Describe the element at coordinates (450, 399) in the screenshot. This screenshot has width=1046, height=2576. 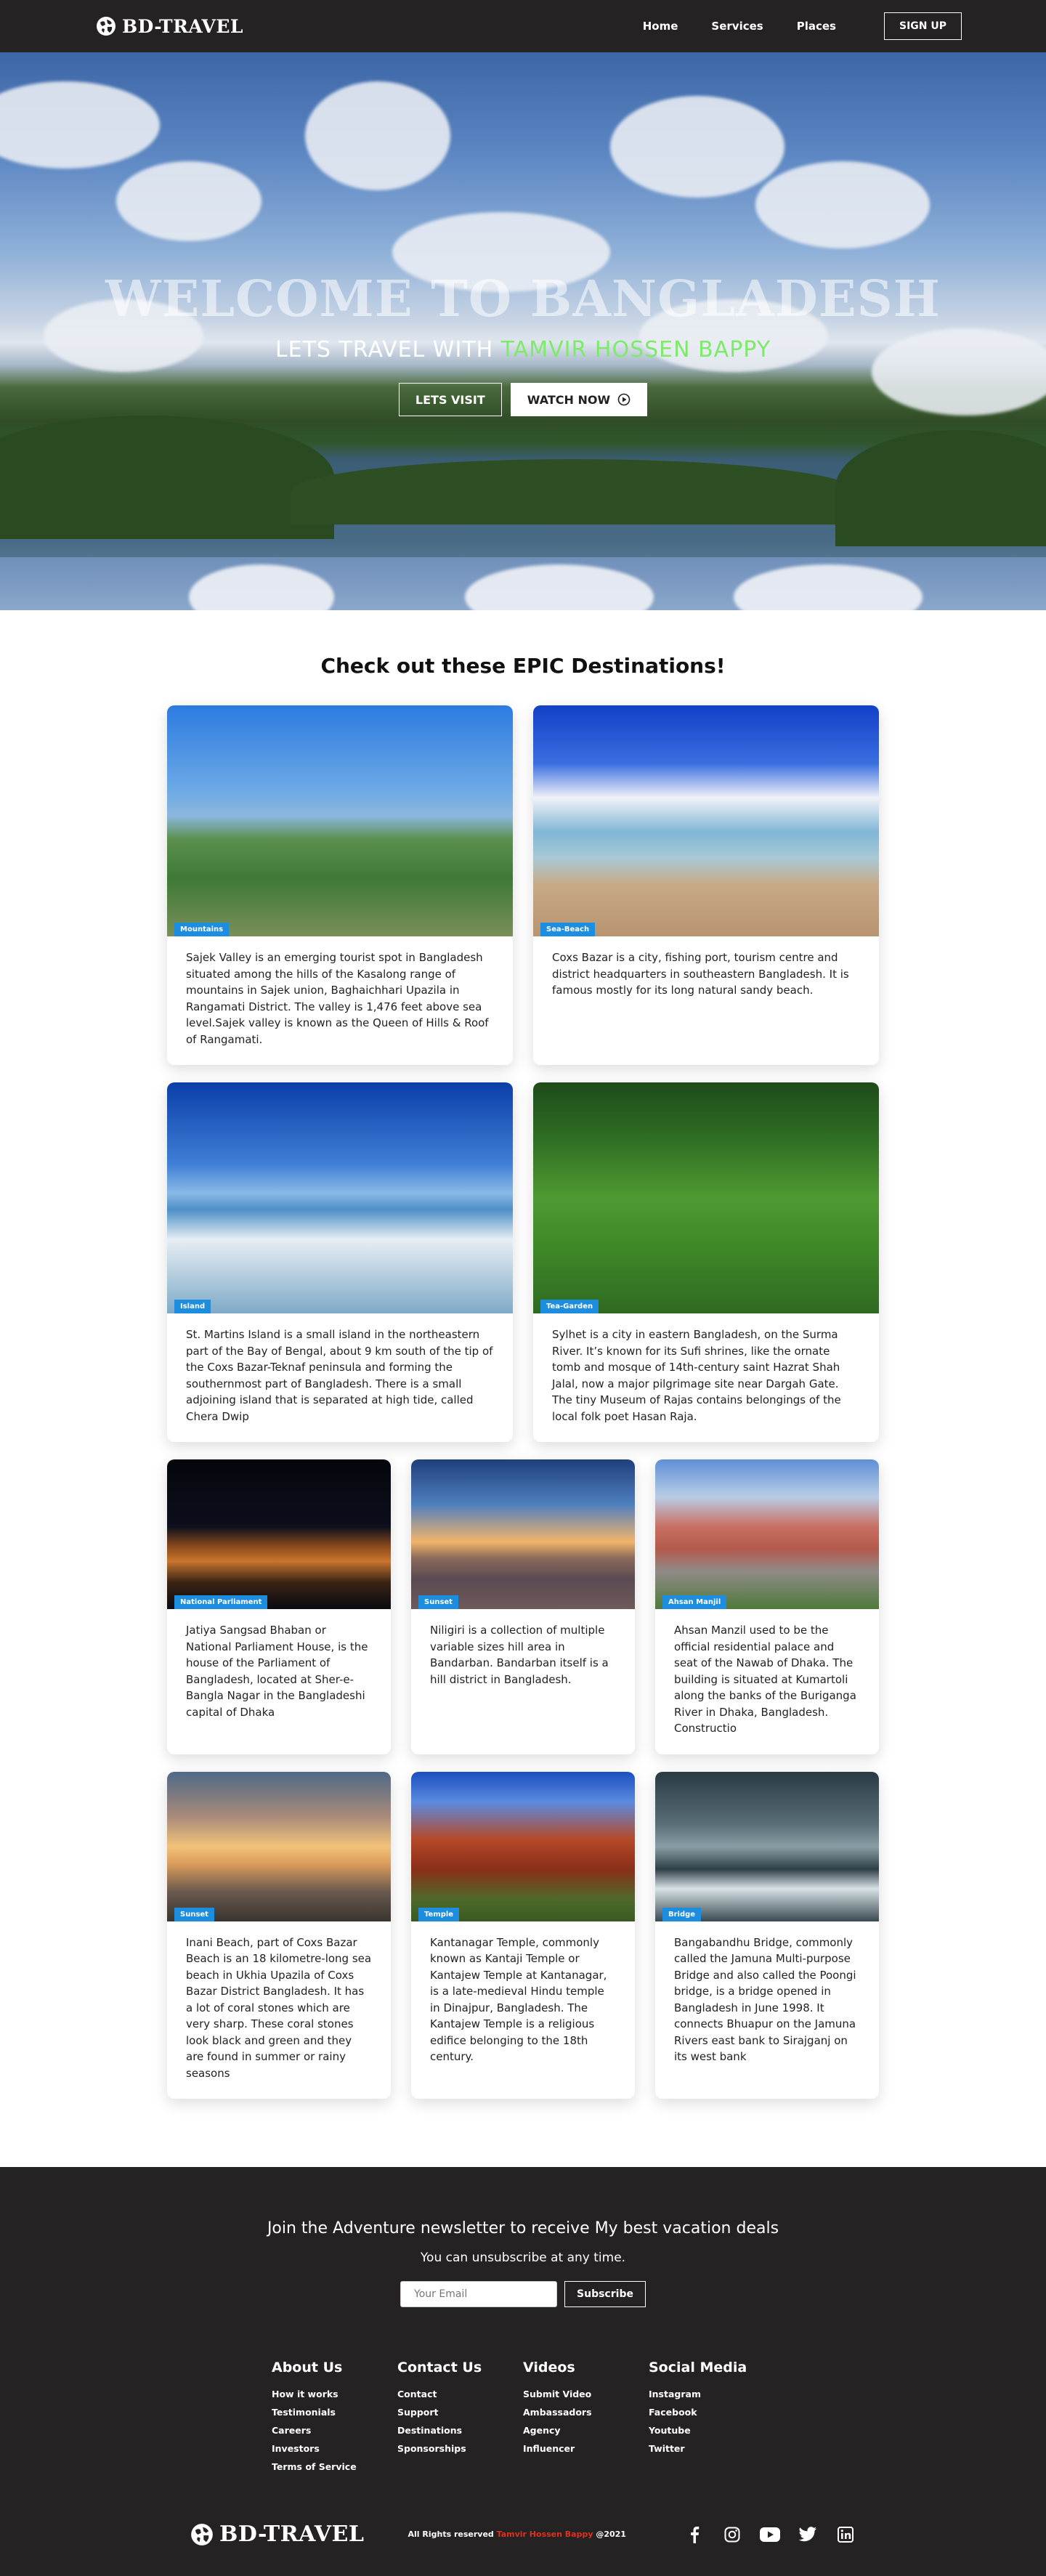
I see `lets-visit-button: LETS VISIT` at that location.